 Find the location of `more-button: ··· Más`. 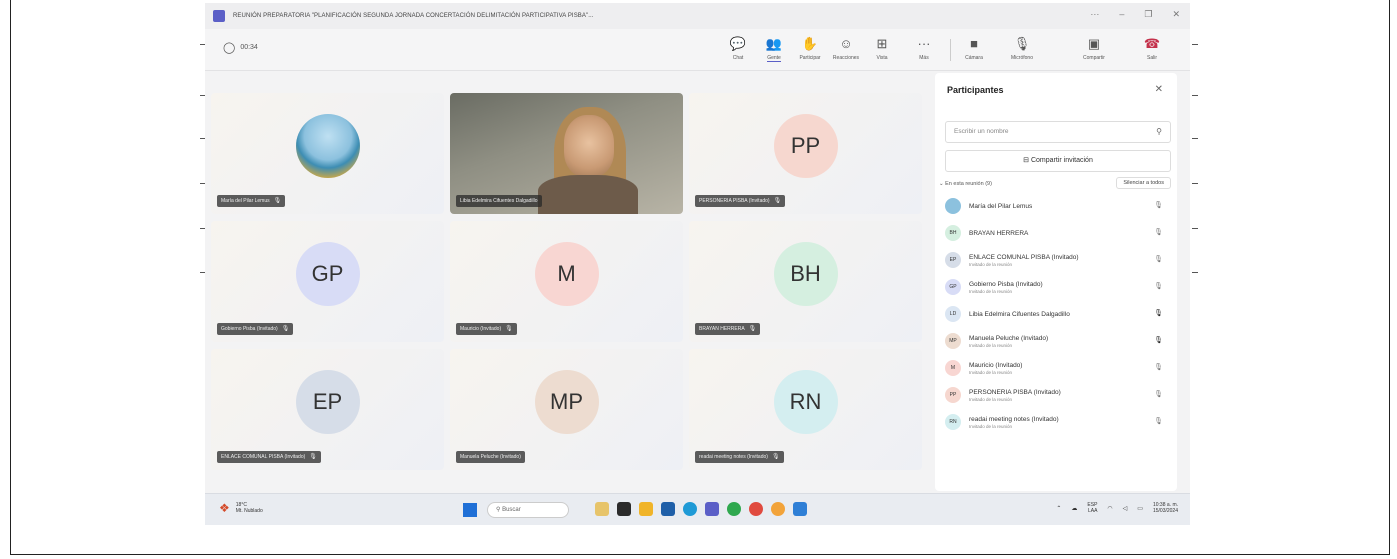

more-button: ··· Más is located at coordinates (924, 48).